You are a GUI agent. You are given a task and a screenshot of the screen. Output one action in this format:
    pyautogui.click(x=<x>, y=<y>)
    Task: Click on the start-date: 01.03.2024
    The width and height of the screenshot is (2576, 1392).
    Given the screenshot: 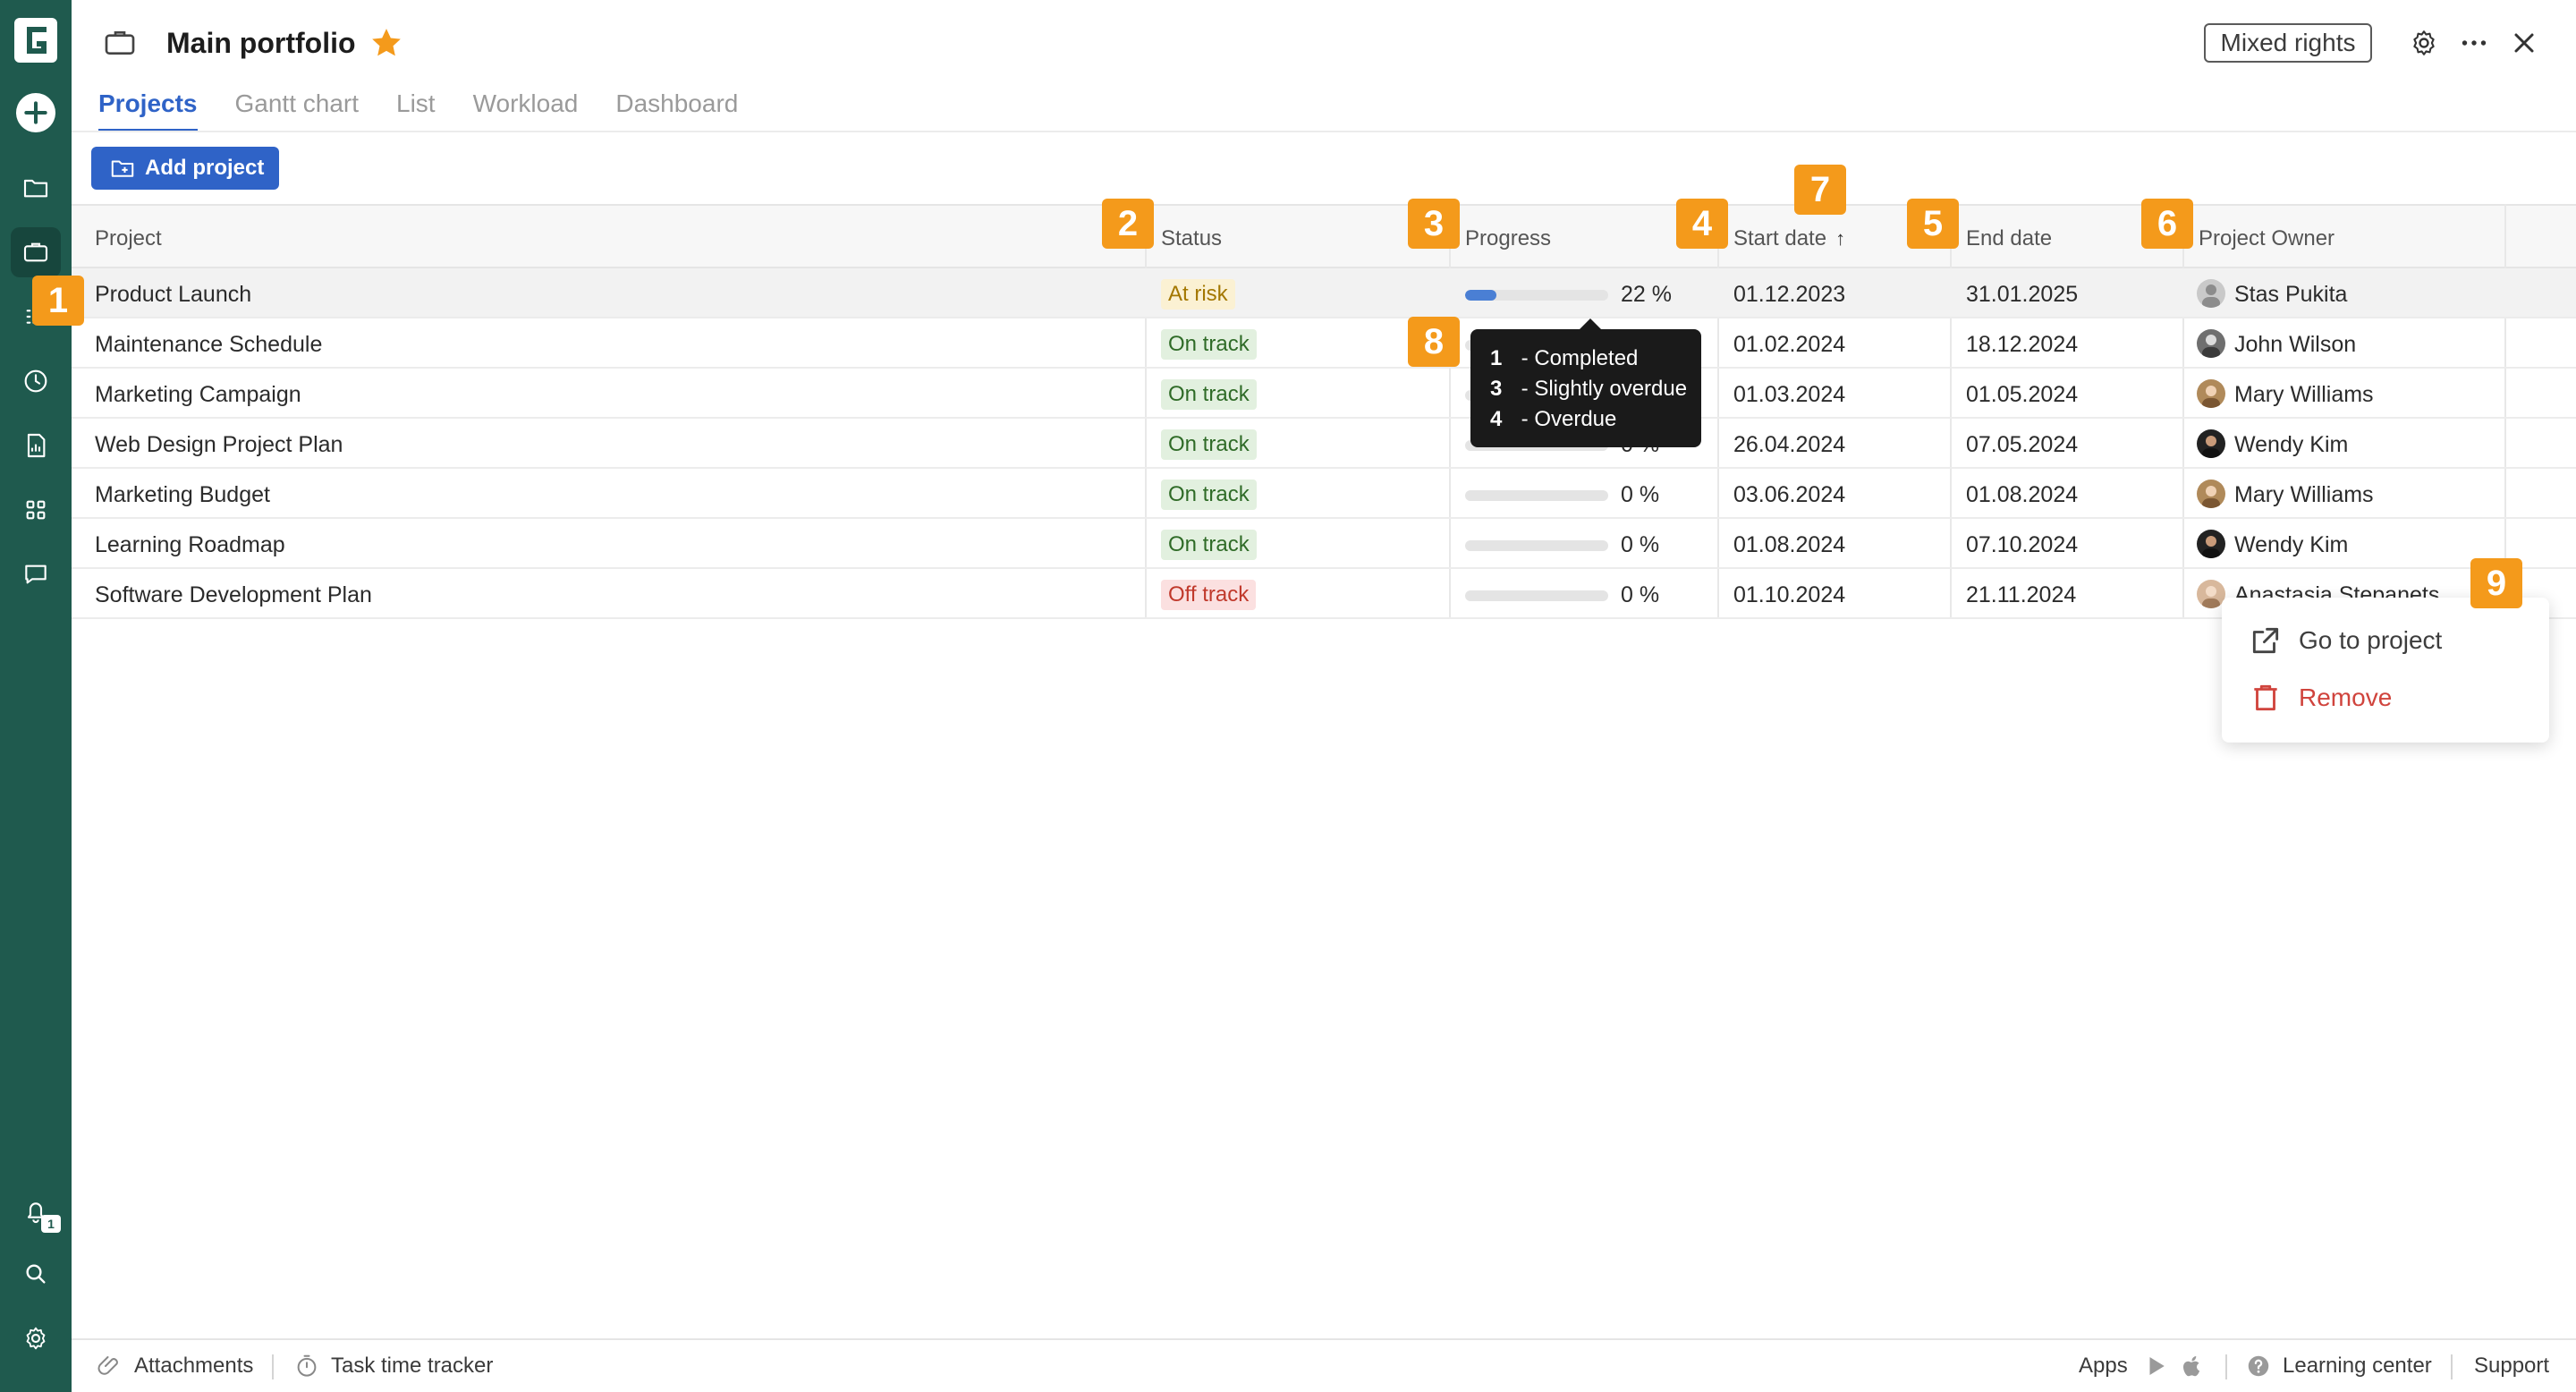 What is the action you would take?
    pyautogui.click(x=1789, y=394)
    